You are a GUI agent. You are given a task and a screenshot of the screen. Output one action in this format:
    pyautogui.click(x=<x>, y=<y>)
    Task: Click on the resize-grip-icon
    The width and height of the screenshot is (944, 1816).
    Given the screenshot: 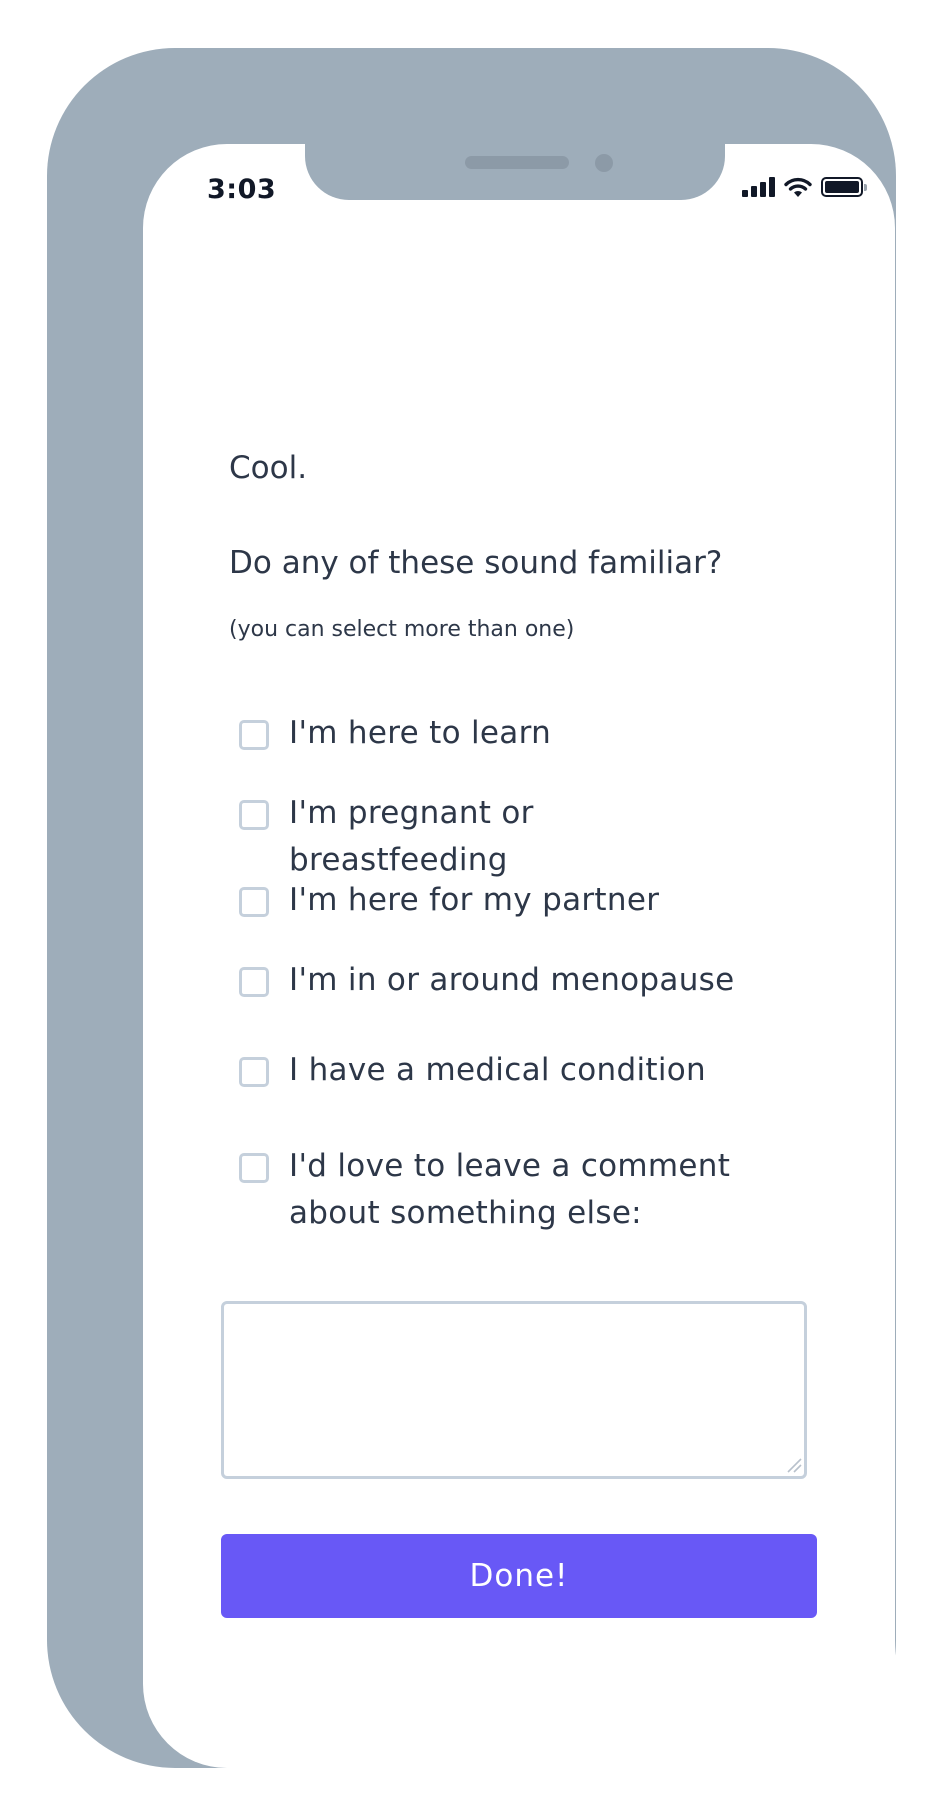 What is the action you would take?
    pyautogui.click(x=794, y=1465)
    